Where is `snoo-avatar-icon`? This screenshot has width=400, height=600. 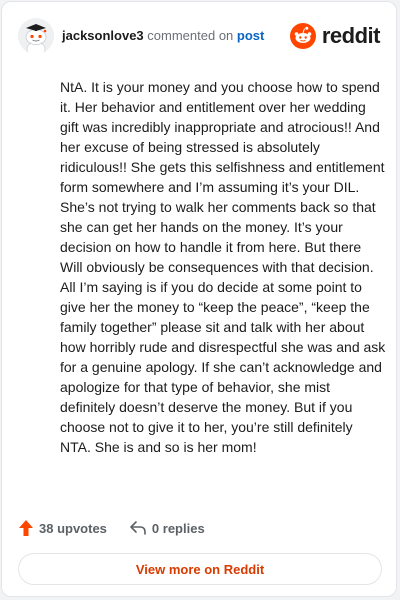
snoo-avatar-icon is located at coordinates (36, 36).